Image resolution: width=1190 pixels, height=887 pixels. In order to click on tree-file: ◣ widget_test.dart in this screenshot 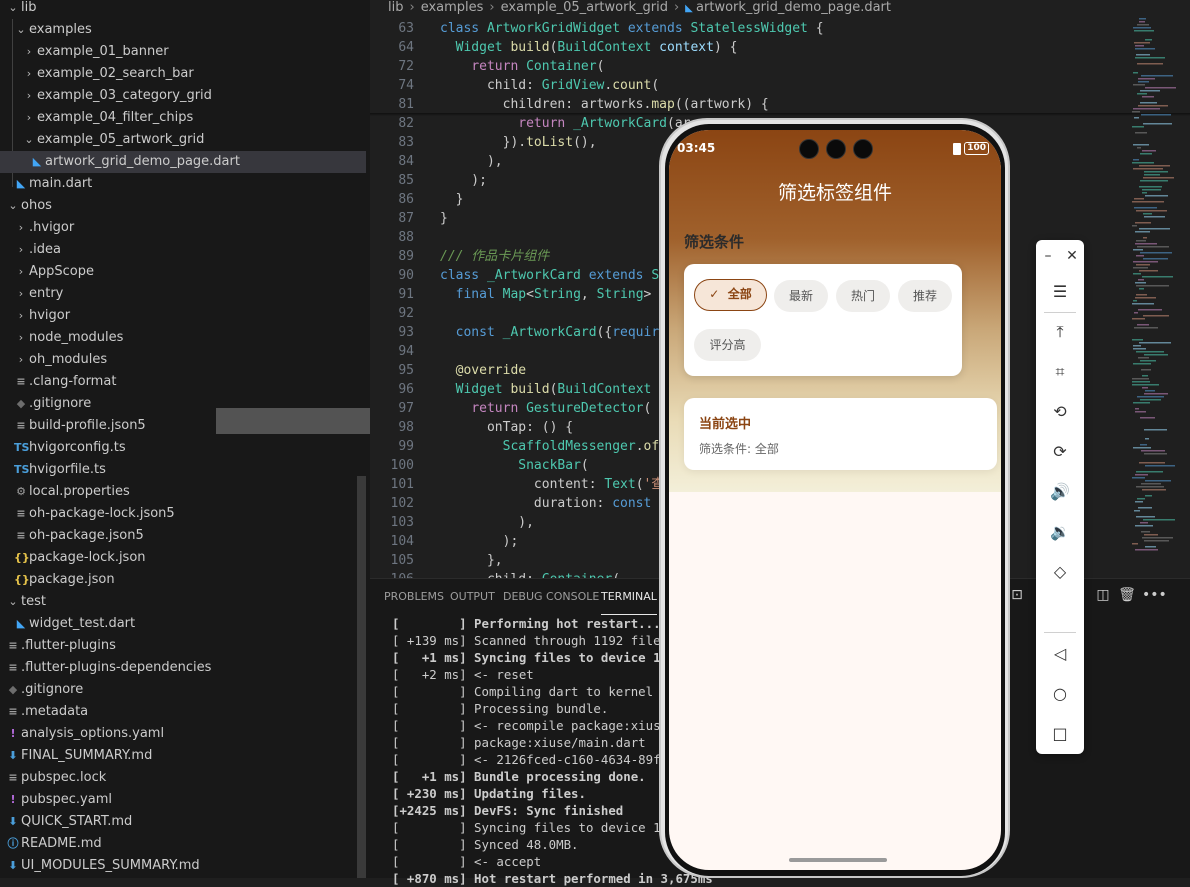, I will do `click(183, 624)`.